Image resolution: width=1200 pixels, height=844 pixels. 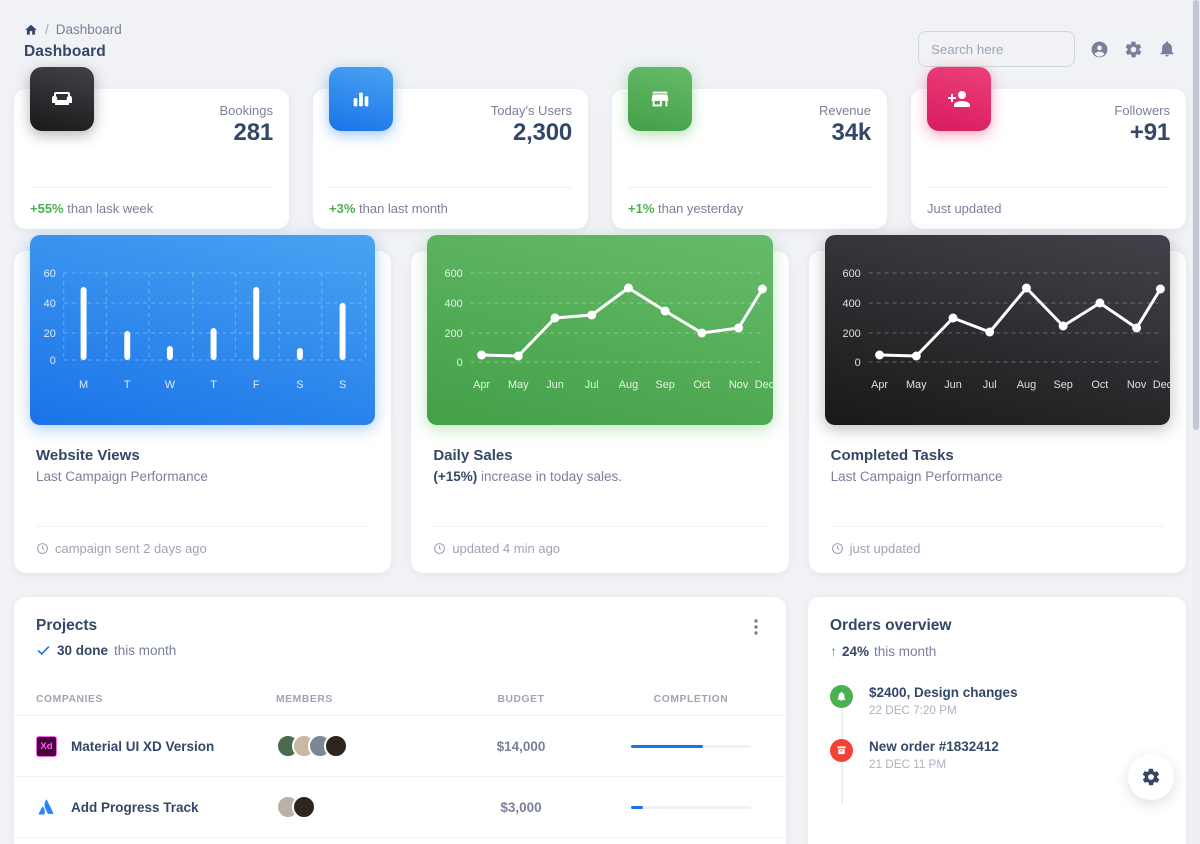 I want to click on bar-chart-svg: 60 40 20 0 M T W T F S S, so click(x=205, y=329).